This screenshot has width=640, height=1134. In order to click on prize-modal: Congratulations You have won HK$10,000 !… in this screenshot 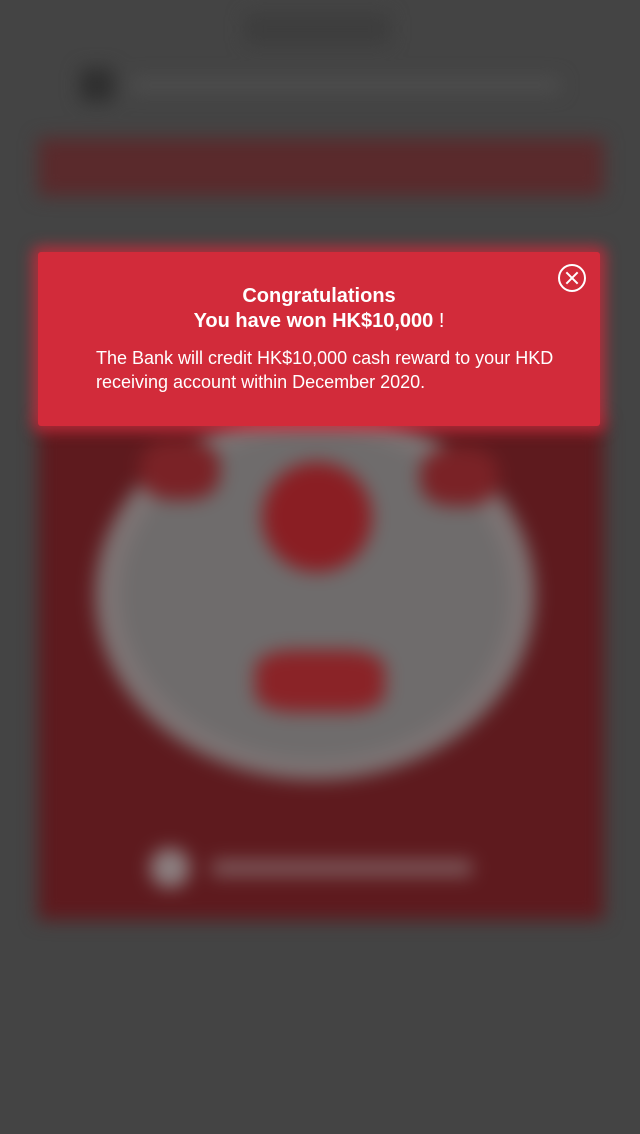, I will do `click(319, 339)`.